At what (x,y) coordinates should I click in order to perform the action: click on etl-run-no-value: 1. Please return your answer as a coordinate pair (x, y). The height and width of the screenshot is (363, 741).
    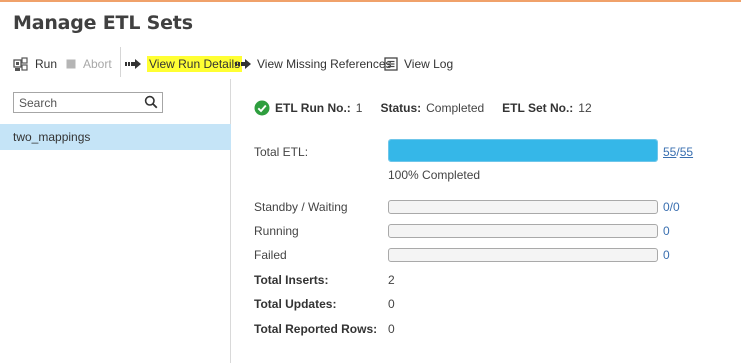
    Looking at the image, I should click on (359, 108).